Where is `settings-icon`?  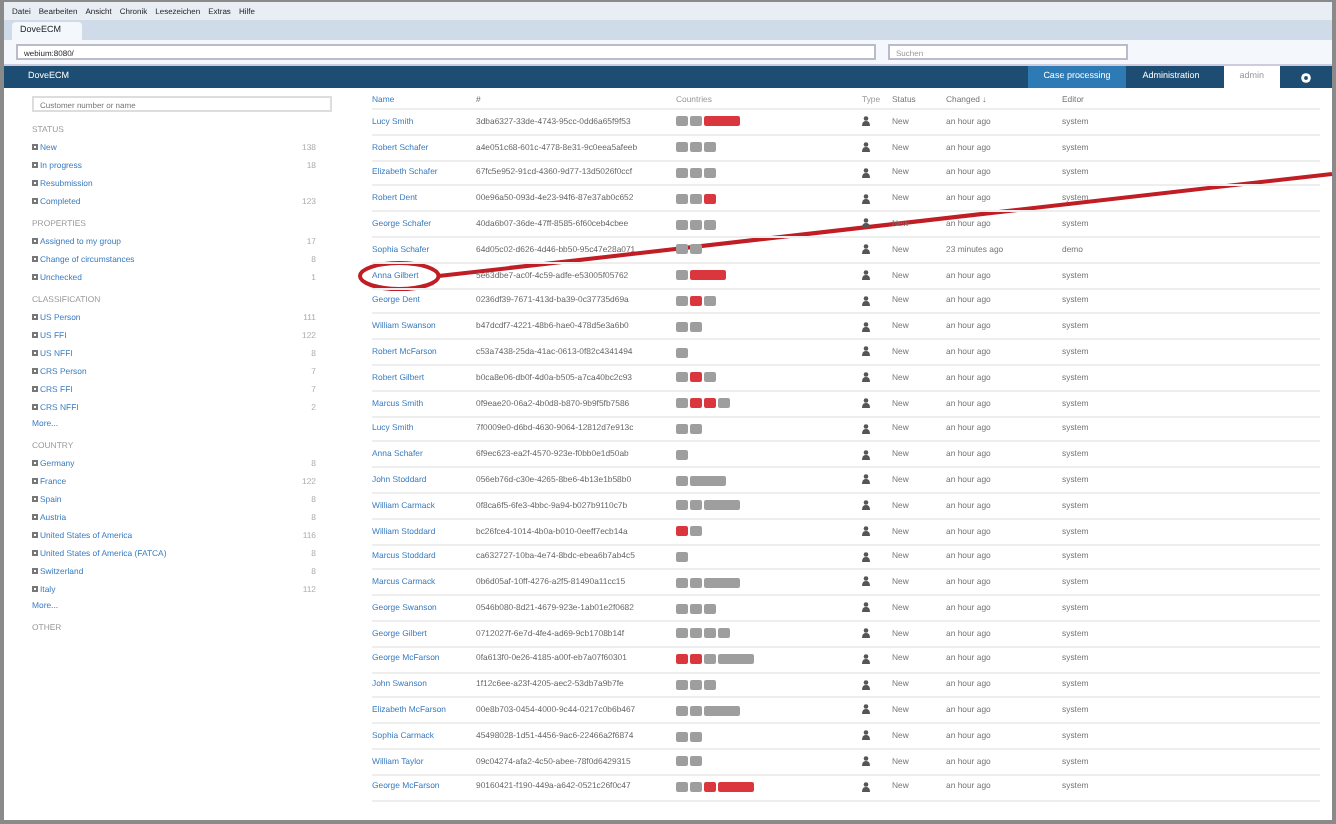 settings-icon is located at coordinates (1306, 77).